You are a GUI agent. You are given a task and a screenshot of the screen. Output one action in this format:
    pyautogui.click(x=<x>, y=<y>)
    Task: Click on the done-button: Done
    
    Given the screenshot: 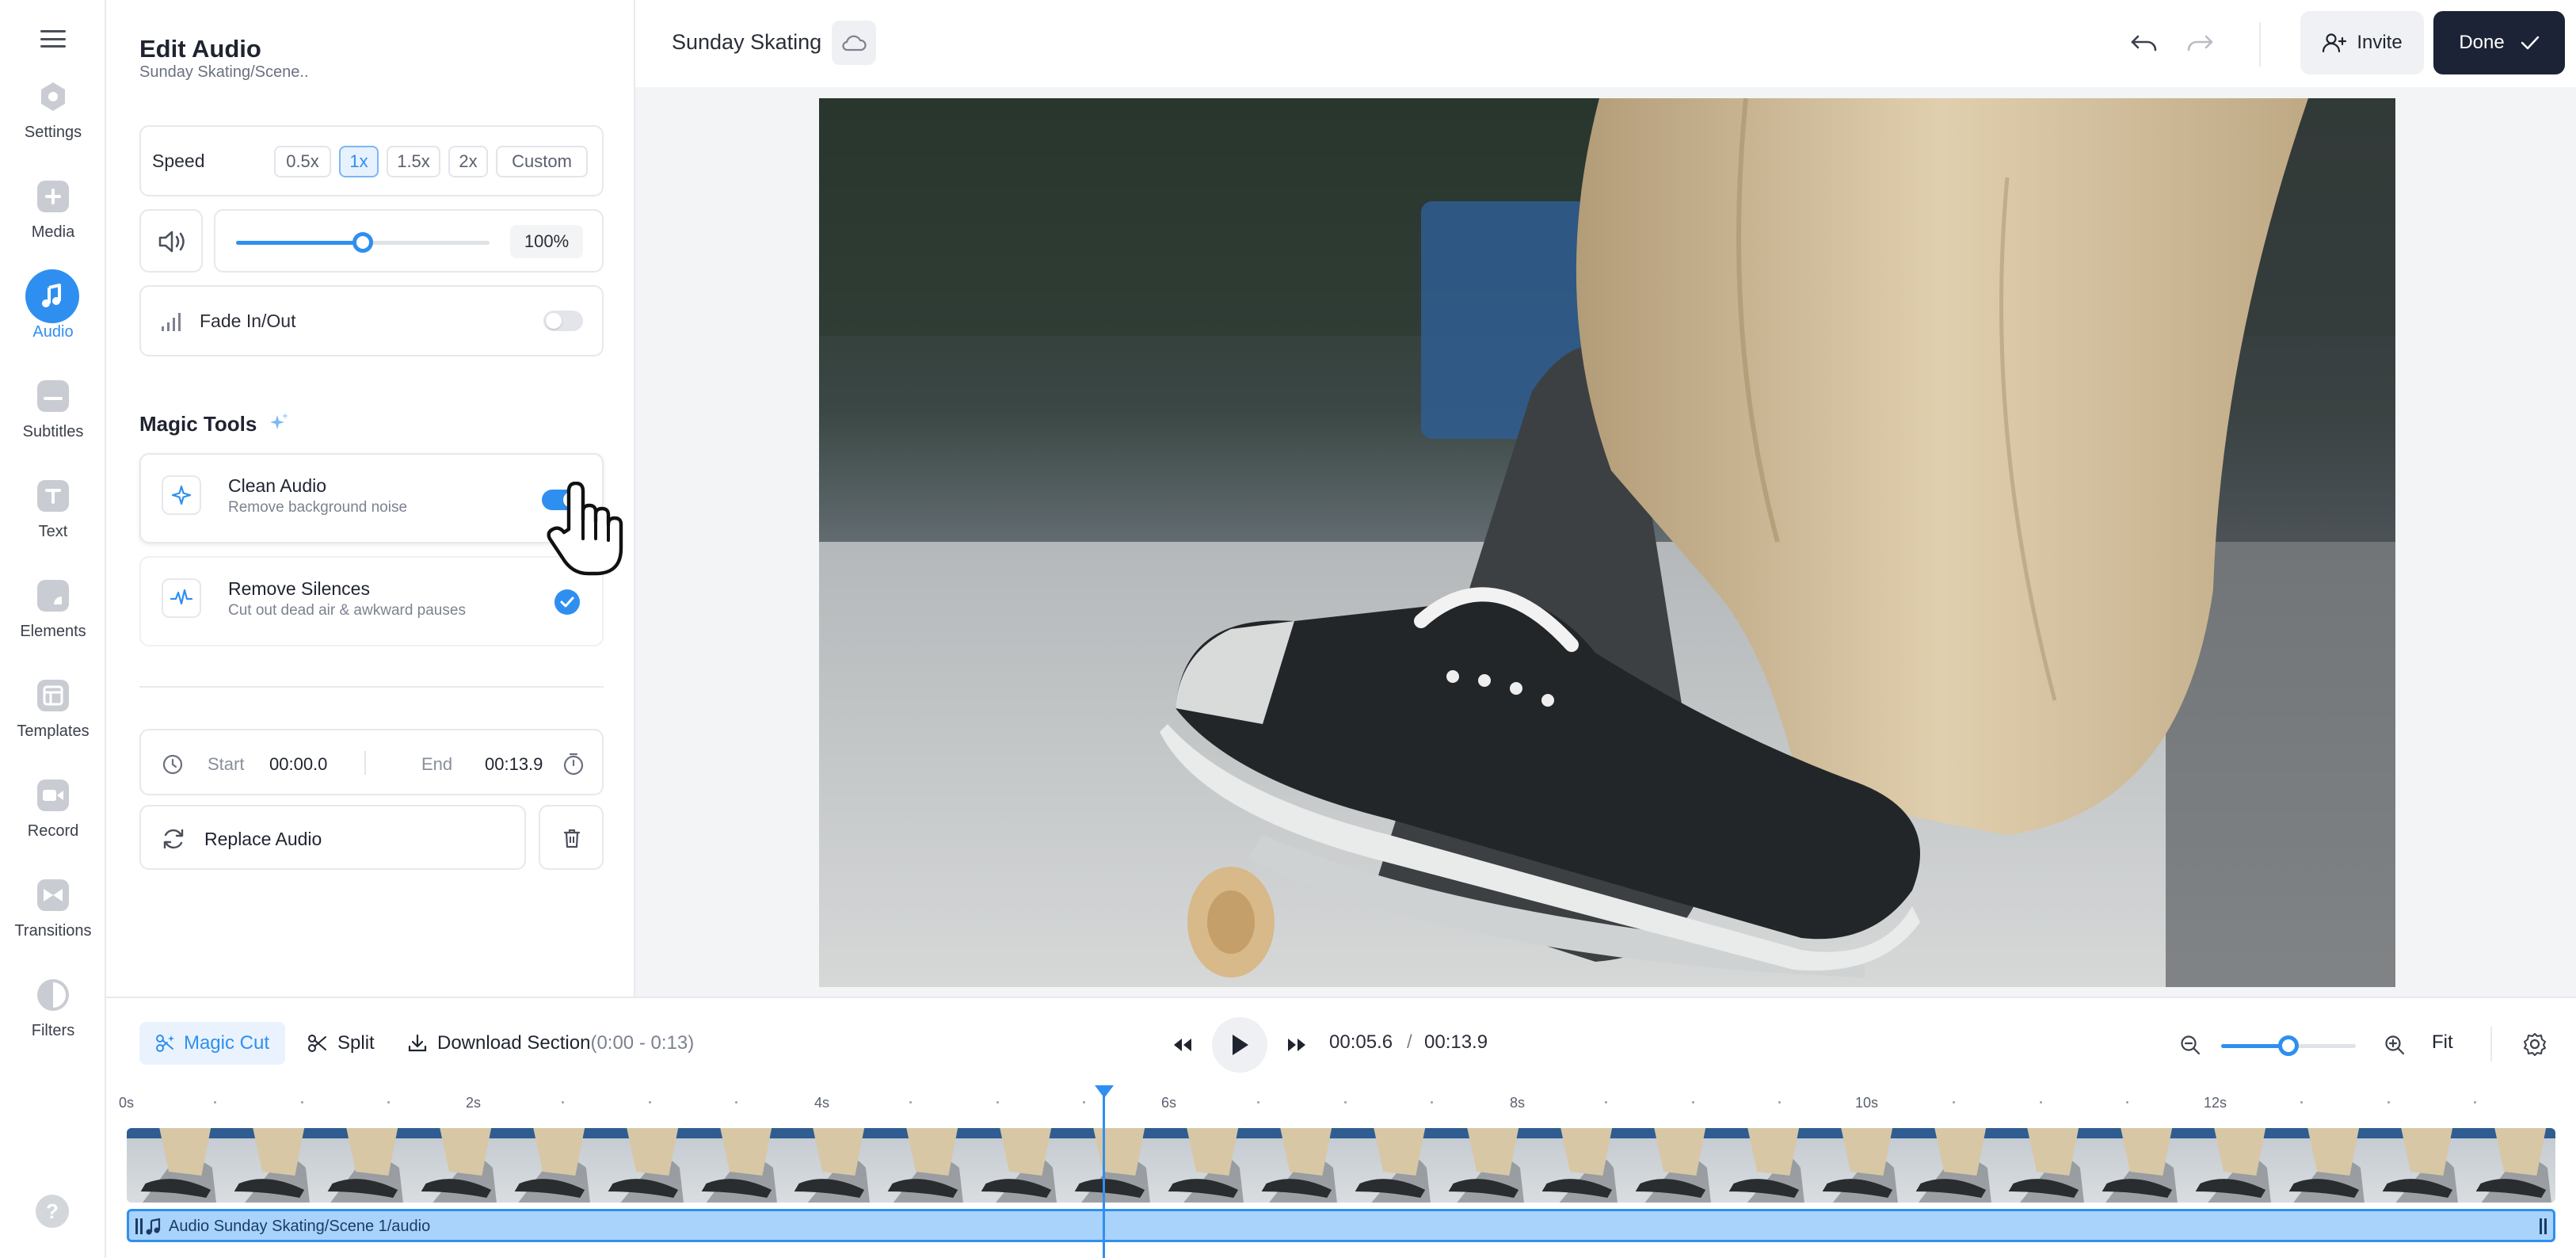 What is the action you would take?
    pyautogui.click(x=2499, y=42)
    